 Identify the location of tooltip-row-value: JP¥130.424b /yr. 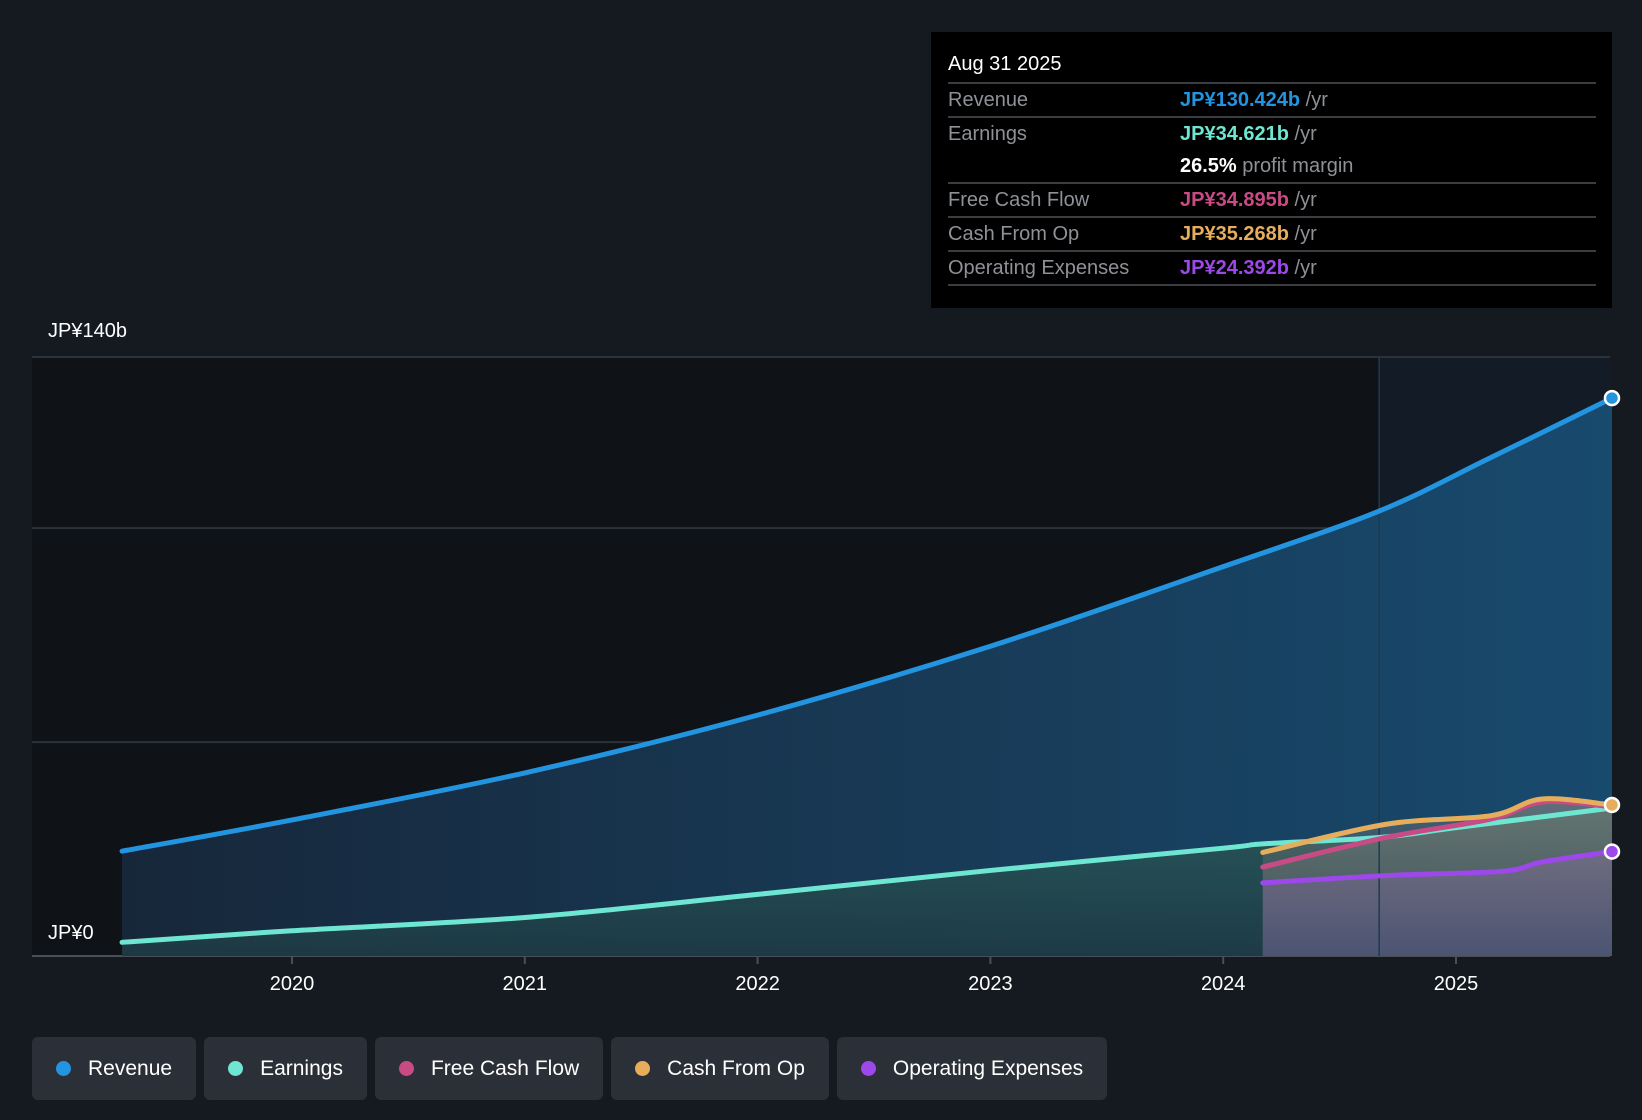
(1254, 100).